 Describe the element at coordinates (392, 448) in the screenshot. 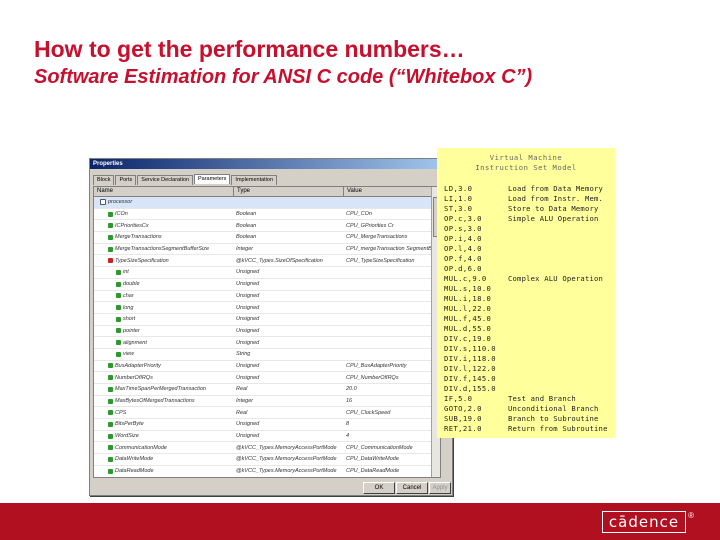

I see `param-value-cell: CPU_CommunicationMode` at that location.